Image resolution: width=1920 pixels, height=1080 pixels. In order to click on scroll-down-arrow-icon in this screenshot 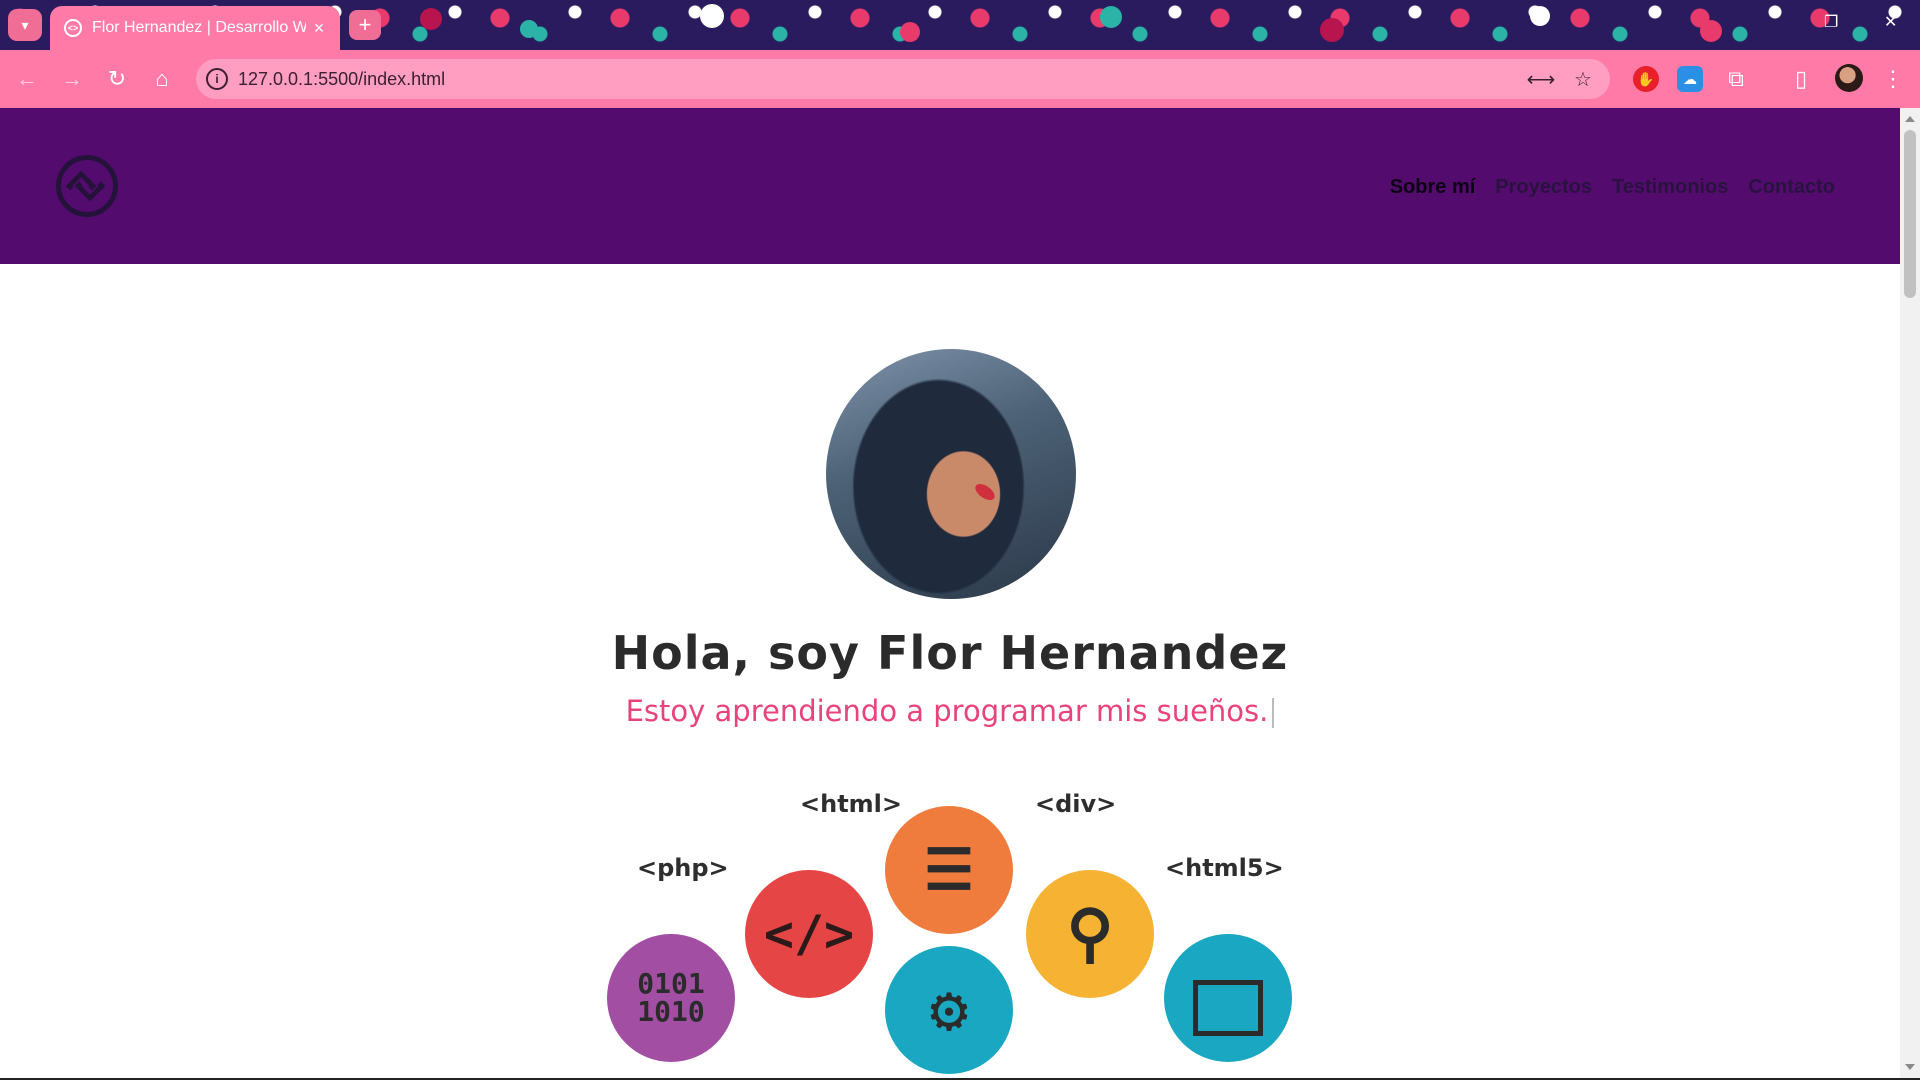, I will do `click(1910, 1067)`.